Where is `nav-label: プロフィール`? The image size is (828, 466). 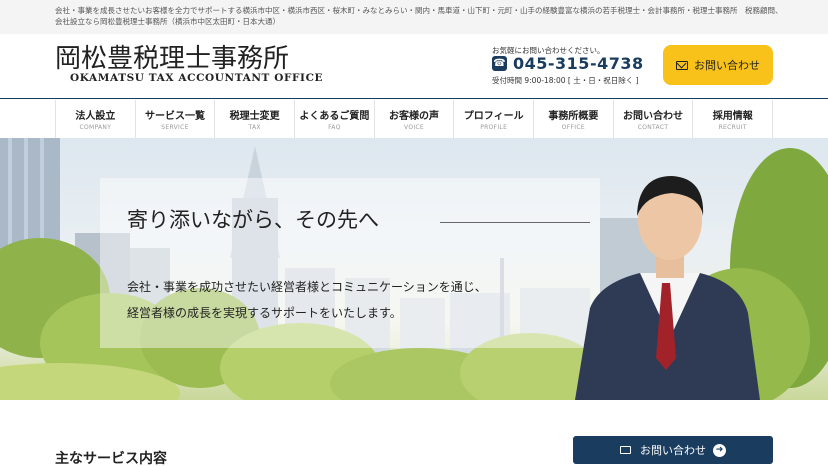 nav-label: プロフィール is located at coordinates (493, 116).